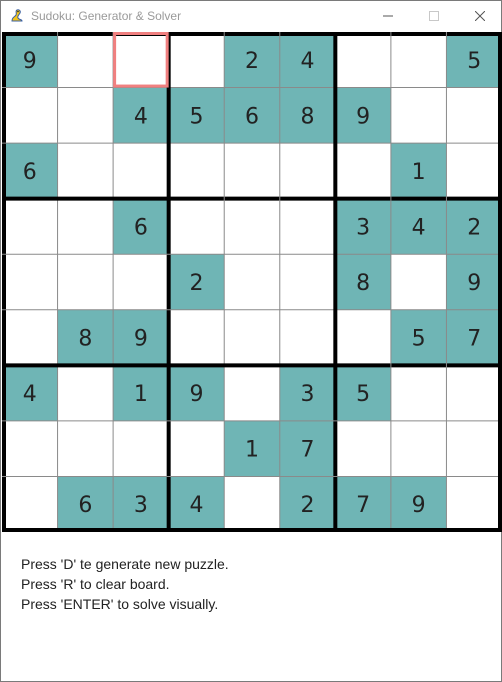 The height and width of the screenshot is (682, 502). What do you see at coordinates (120, 604) in the screenshot?
I see `help-line-solve: Press 'ENTER' to solve visually.` at bounding box center [120, 604].